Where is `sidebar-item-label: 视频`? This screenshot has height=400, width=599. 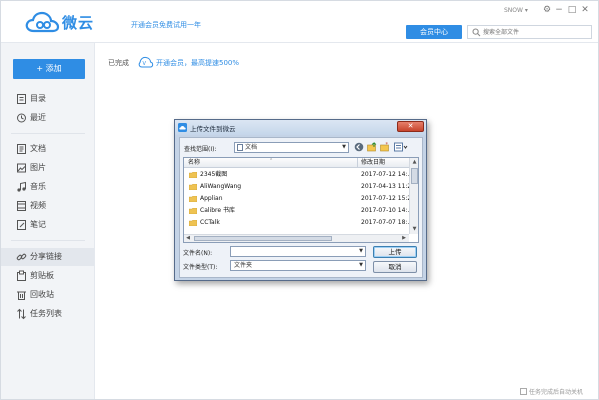 sidebar-item-label: 视频 is located at coordinates (38, 205).